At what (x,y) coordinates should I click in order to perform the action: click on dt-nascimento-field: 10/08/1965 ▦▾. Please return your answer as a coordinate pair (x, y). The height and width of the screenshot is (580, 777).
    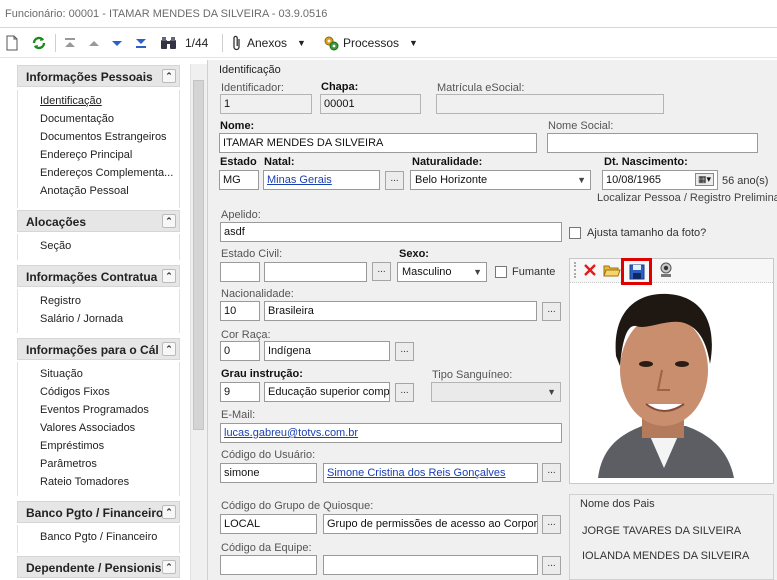
    Looking at the image, I should click on (660, 180).